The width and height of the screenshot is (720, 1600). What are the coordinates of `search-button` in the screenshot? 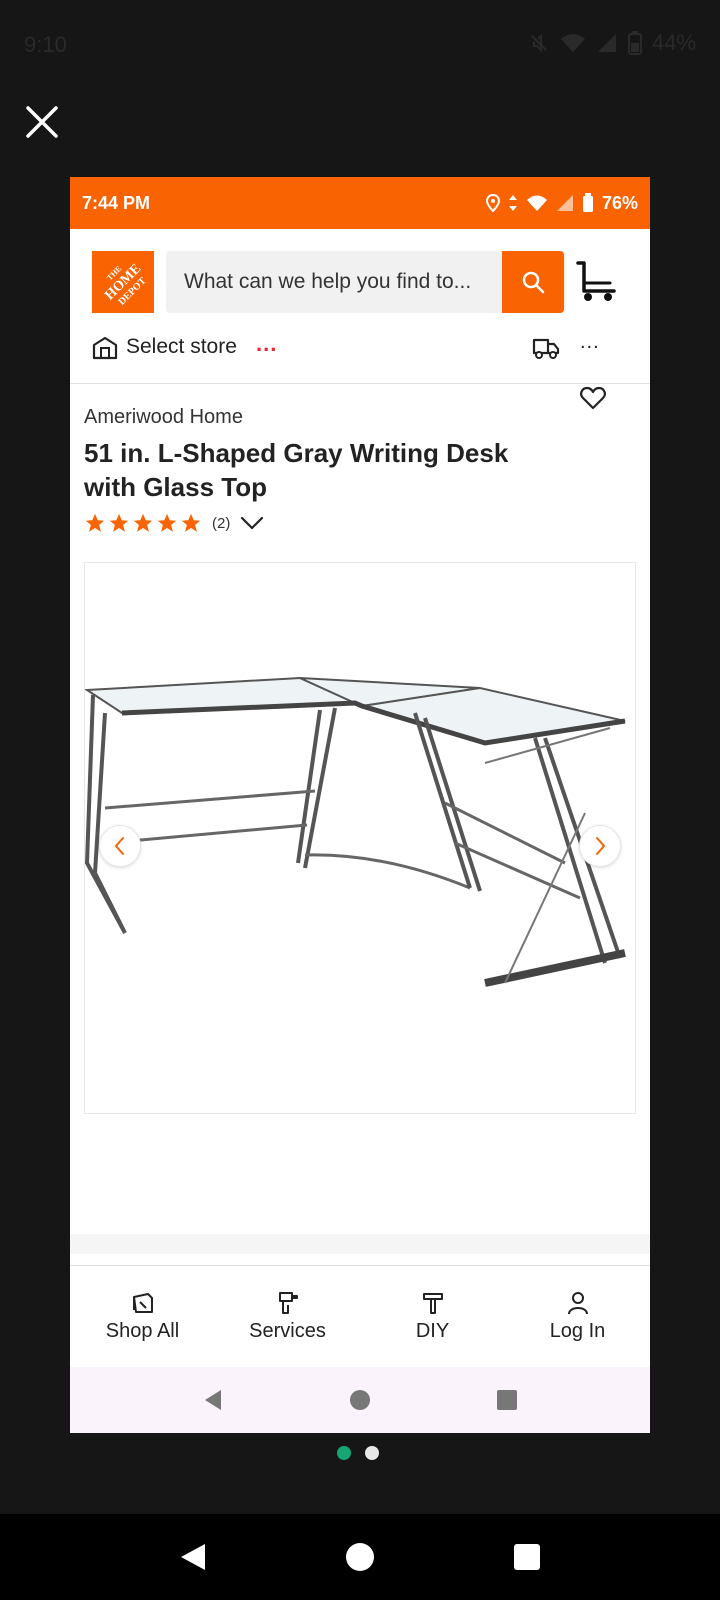 It's located at (533, 282).